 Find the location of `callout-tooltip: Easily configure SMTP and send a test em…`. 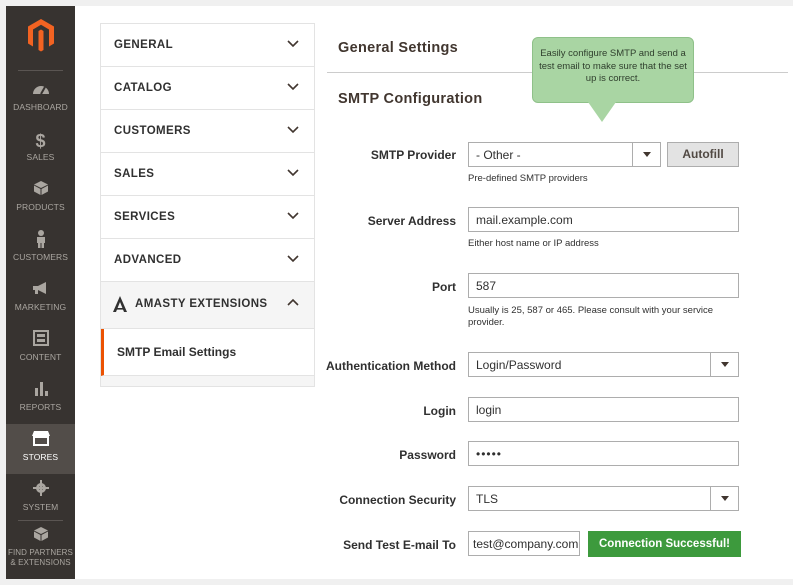

callout-tooltip: Easily configure SMTP and send a test em… is located at coordinates (613, 70).